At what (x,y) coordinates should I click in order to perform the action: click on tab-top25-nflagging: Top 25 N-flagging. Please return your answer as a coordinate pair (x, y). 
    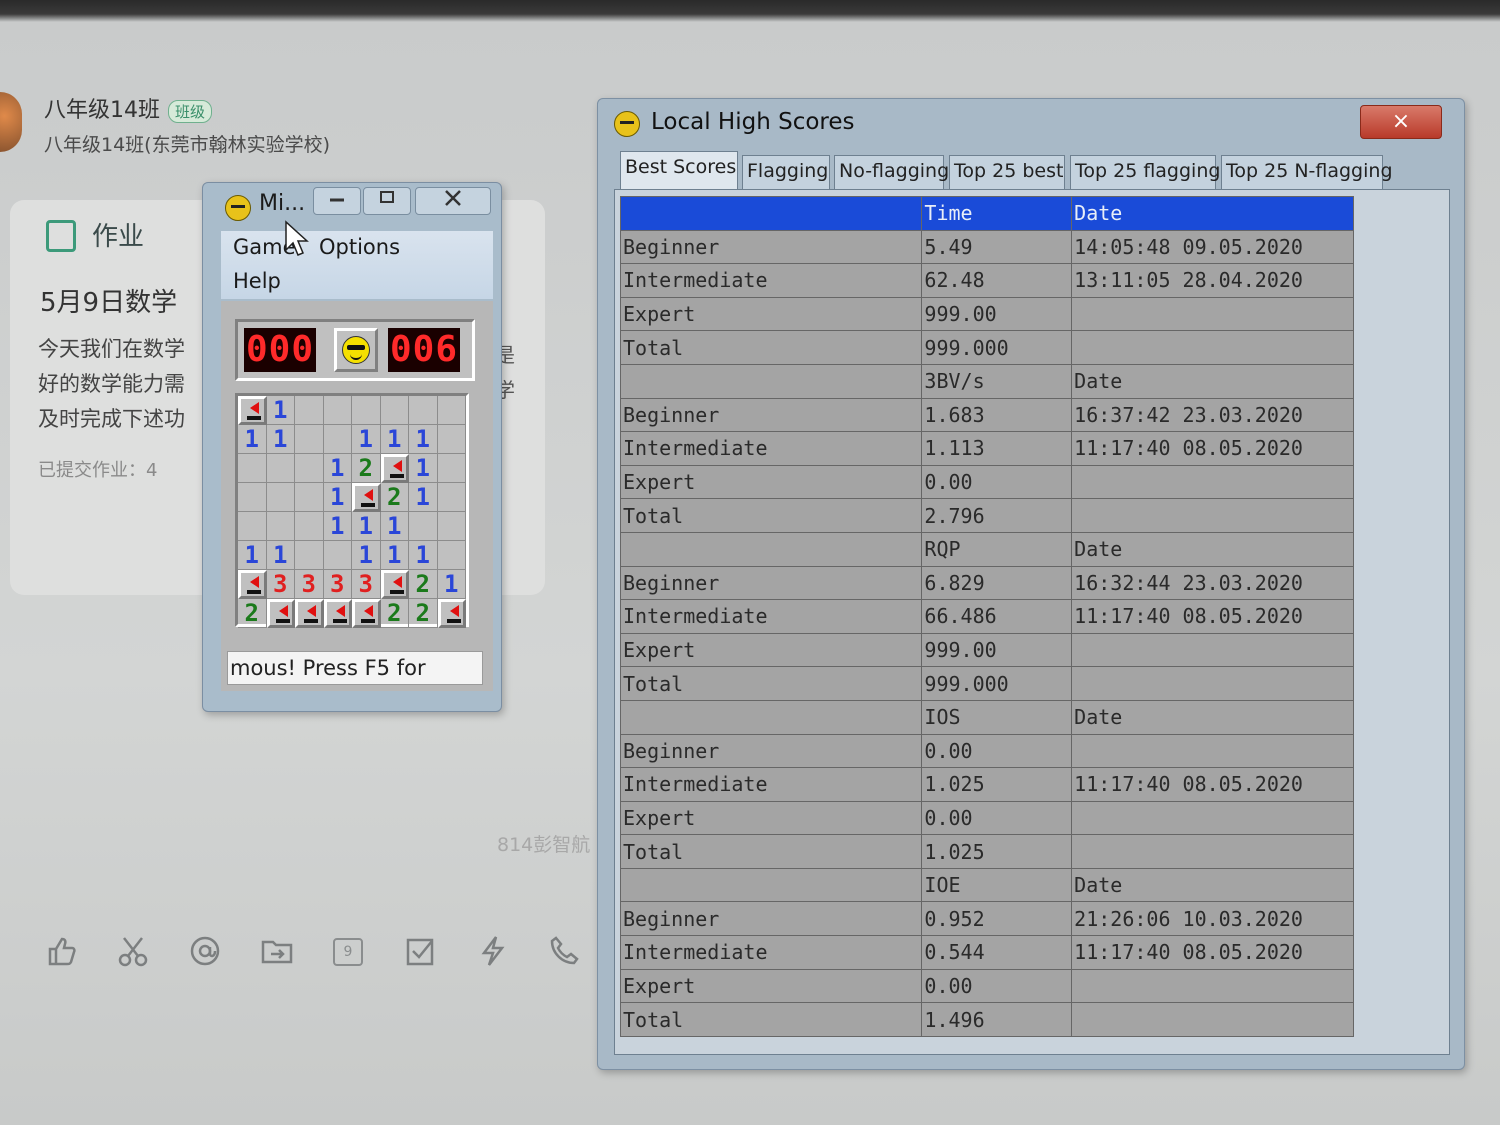
    Looking at the image, I should click on (1307, 172).